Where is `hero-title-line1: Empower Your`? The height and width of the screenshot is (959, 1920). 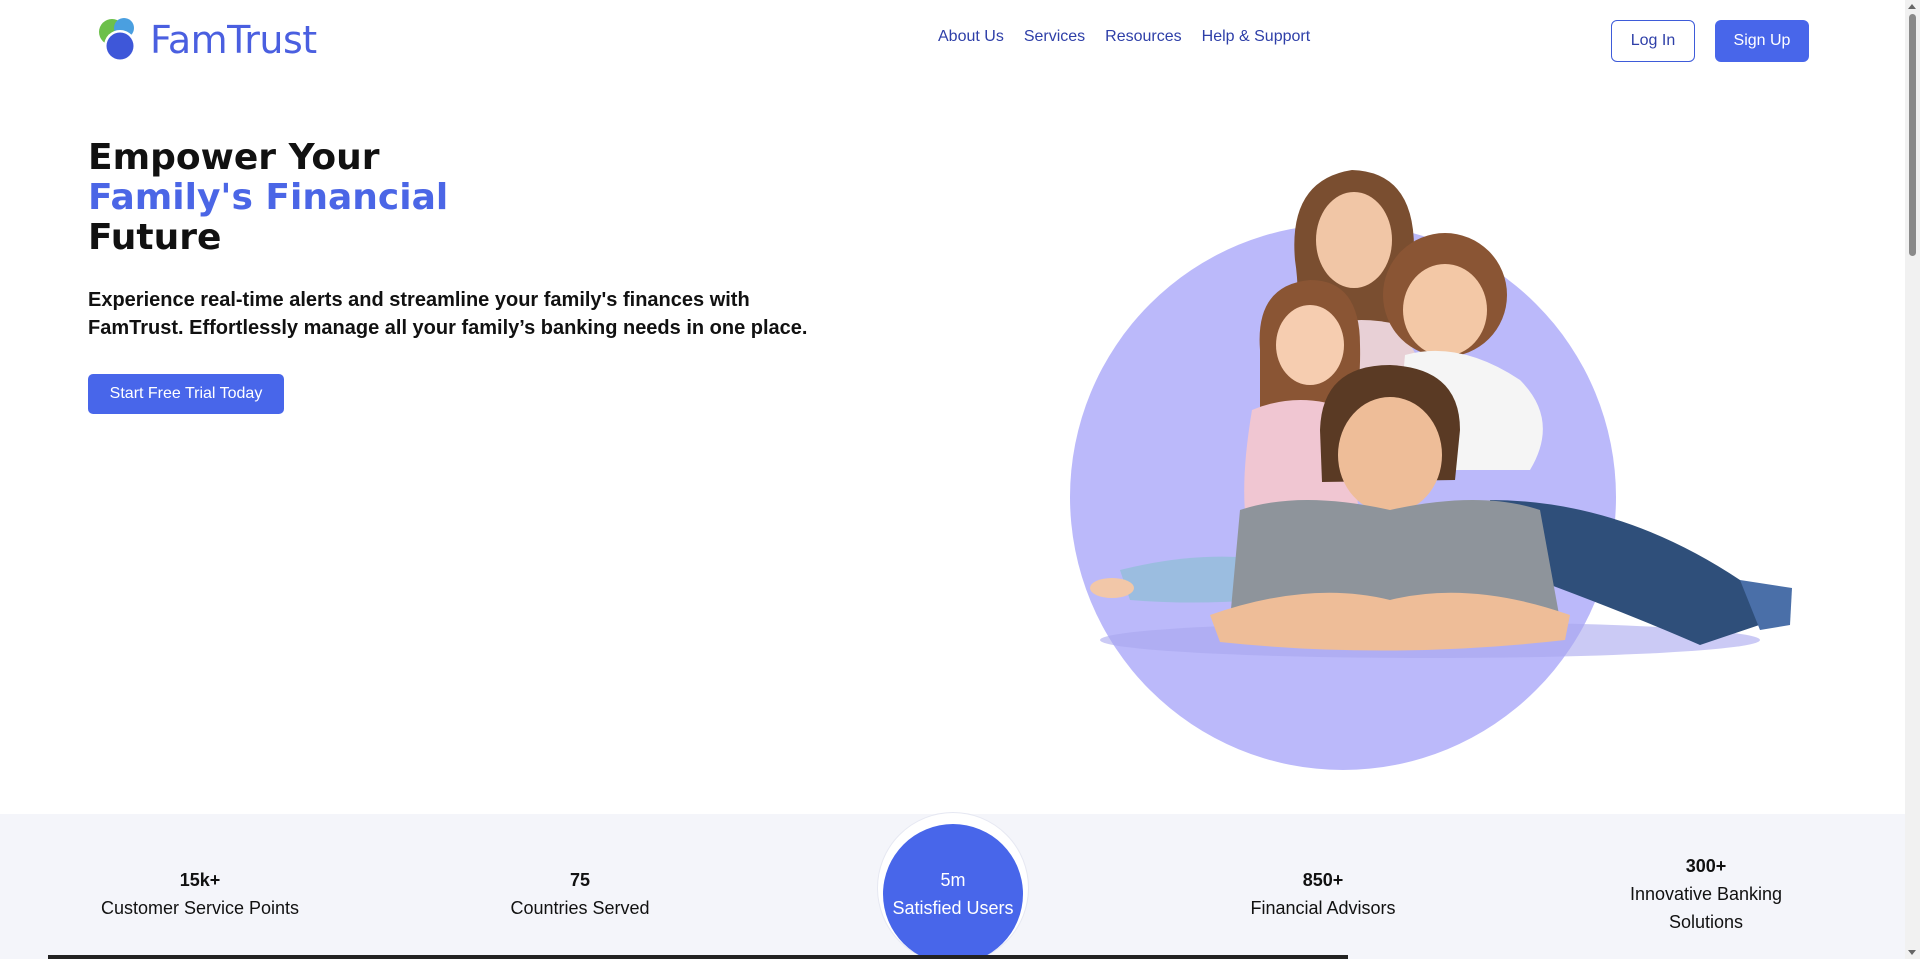
hero-title-line1: Empower Your is located at coordinates (234, 157).